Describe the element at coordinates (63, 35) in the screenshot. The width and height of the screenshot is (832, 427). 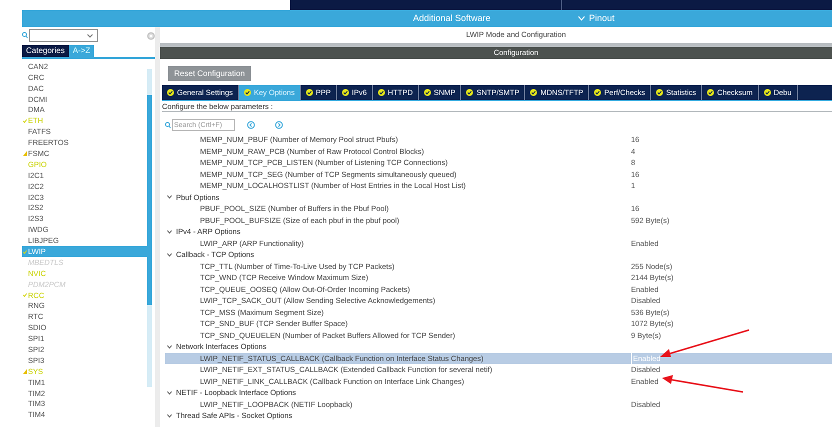
I see `search-combobox` at that location.